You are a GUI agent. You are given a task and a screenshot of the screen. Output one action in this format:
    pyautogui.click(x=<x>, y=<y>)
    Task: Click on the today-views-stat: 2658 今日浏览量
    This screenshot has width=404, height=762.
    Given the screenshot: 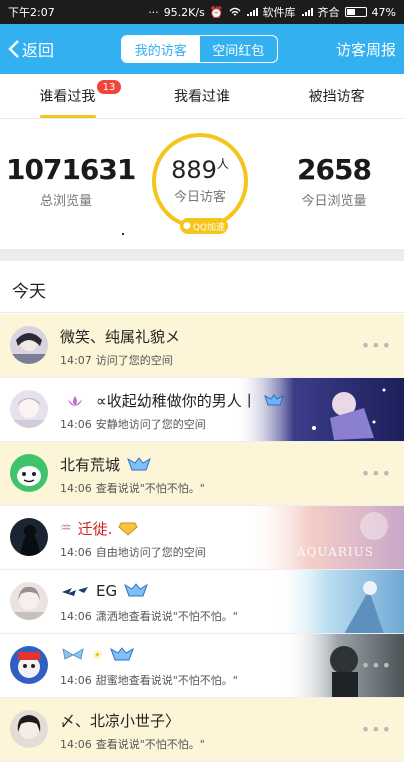 What is the action you would take?
    pyautogui.click(x=334, y=181)
    